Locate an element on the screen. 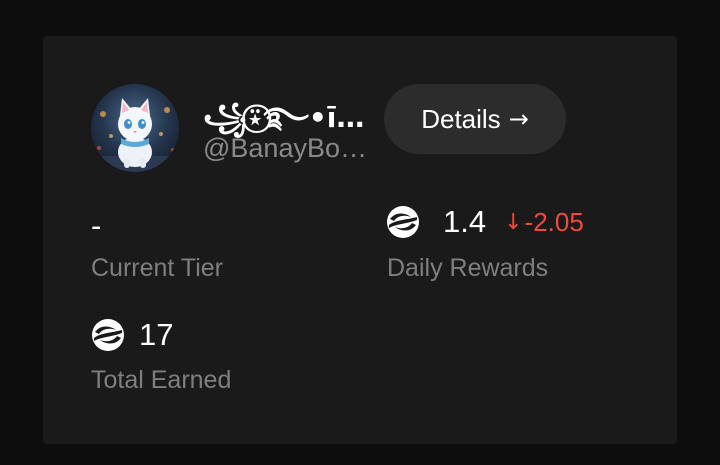  avatar is located at coordinates (135, 128).